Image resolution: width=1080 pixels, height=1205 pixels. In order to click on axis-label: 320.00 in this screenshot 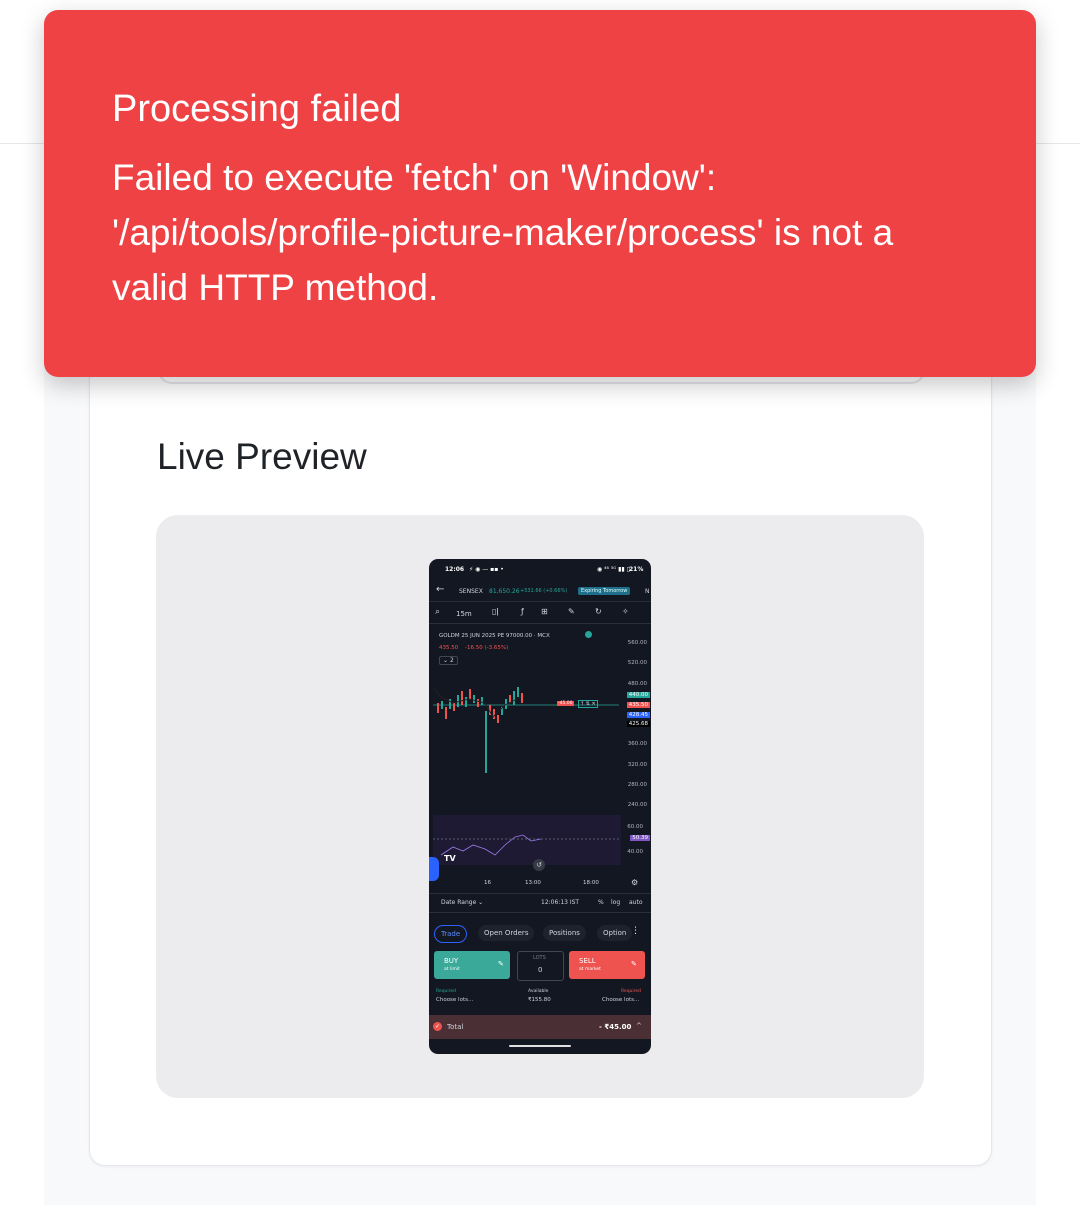, I will do `click(637, 765)`.